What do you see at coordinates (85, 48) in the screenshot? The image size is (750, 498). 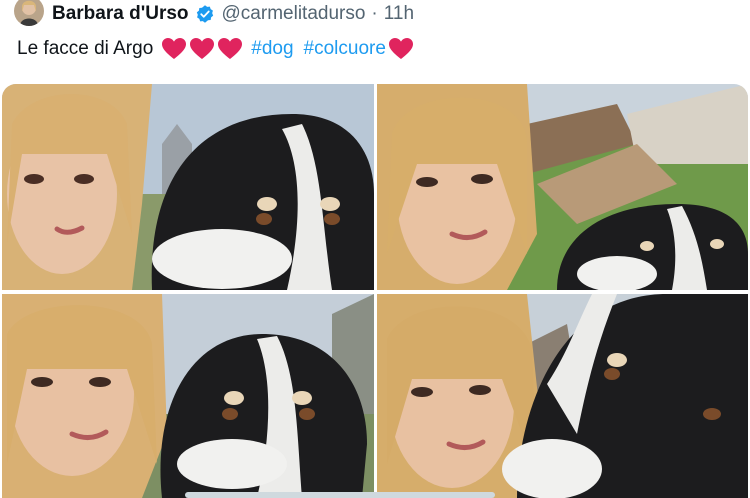 I see `tweet-text-plain: Le facce di Argo` at bounding box center [85, 48].